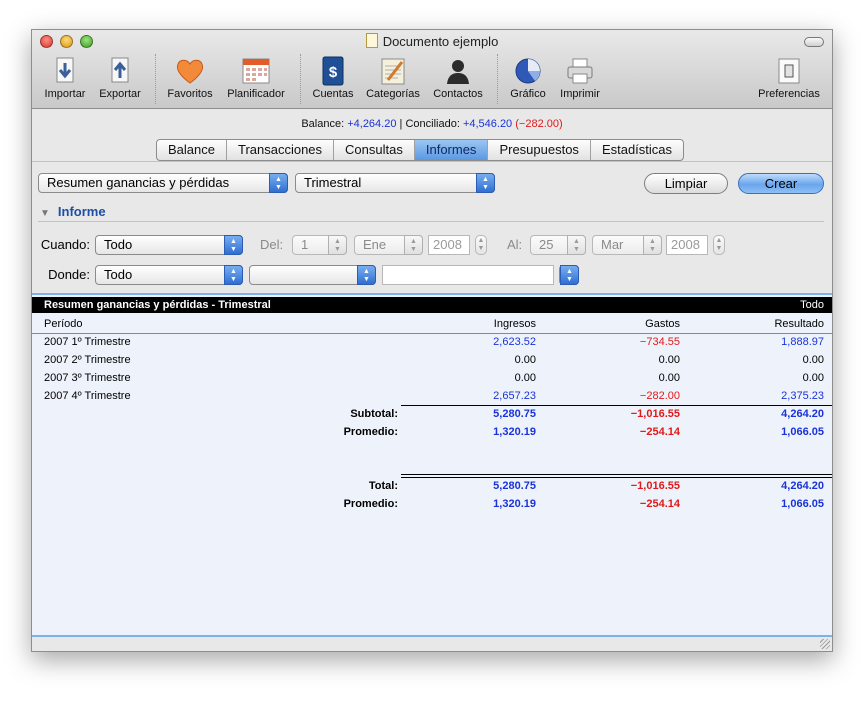 The width and height of the screenshot is (862, 709). What do you see at coordinates (305, 244) in the screenshot?
I see `from-day-value: 1` at bounding box center [305, 244].